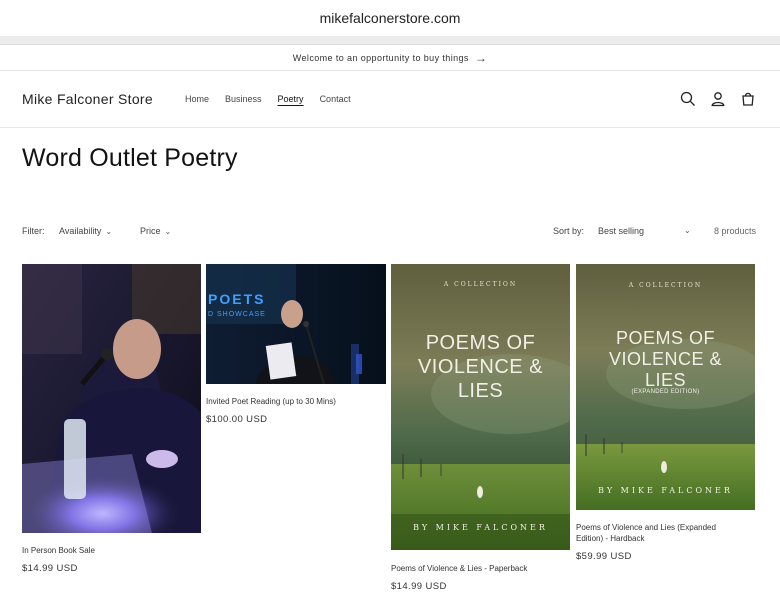 Image resolution: width=780 pixels, height=604 pixels. What do you see at coordinates (58, 550) in the screenshot?
I see `product-title: In Person Book Sale` at bounding box center [58, 550].